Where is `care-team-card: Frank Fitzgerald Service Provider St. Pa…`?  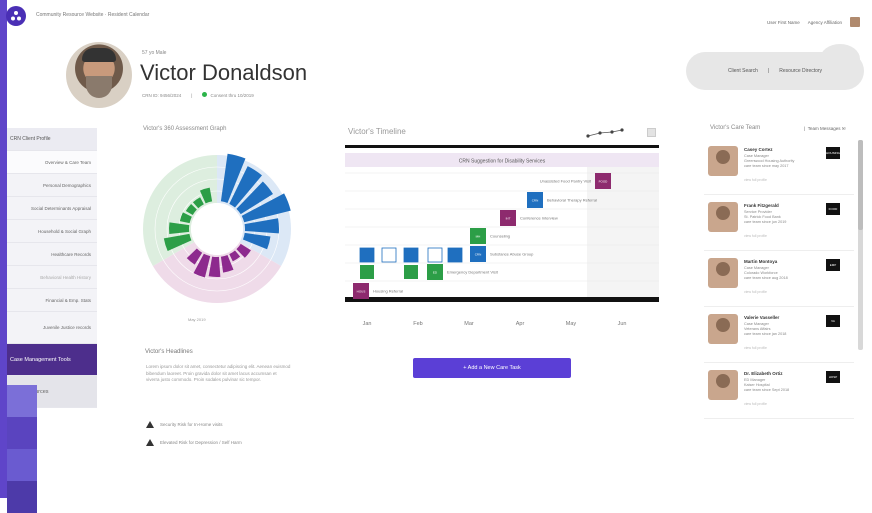
care-team-card: Frank Fitzgerald Service Provider St. Pa… is located at coordinates (779, 223).